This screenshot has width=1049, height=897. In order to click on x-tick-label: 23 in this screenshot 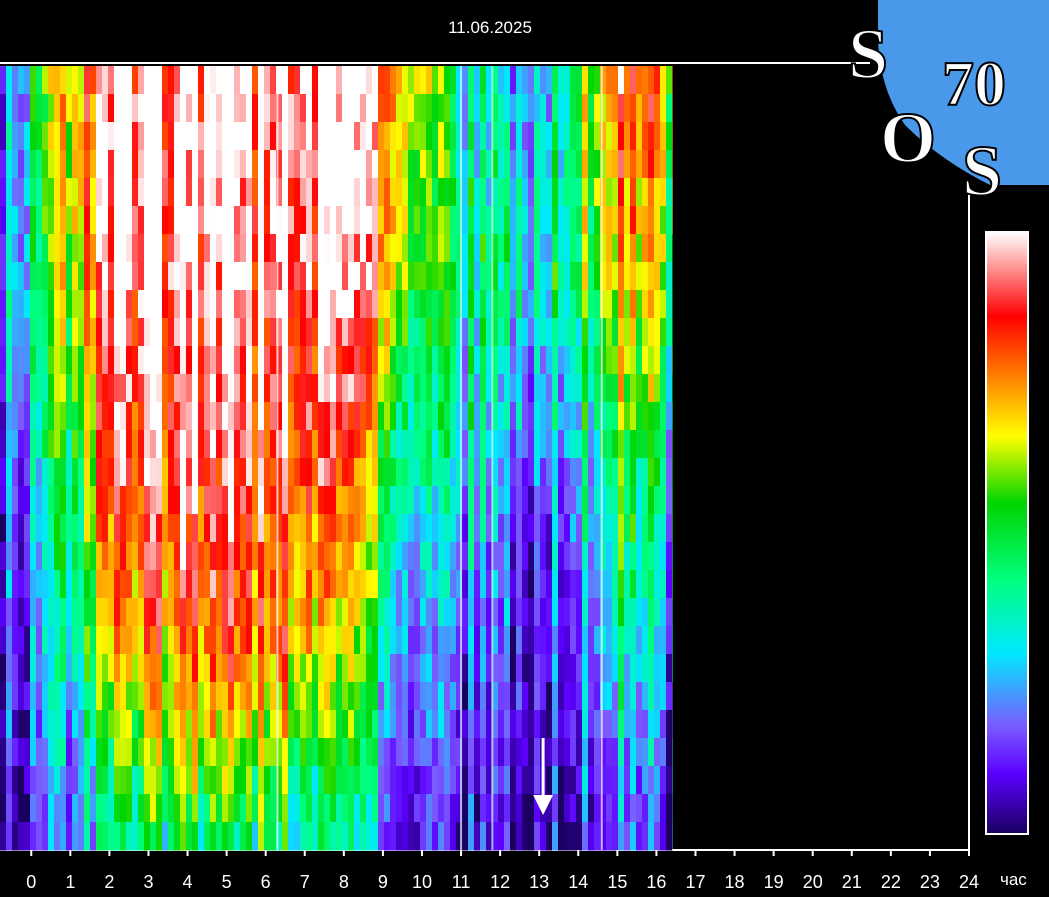, I will do `click(930, 882)`.